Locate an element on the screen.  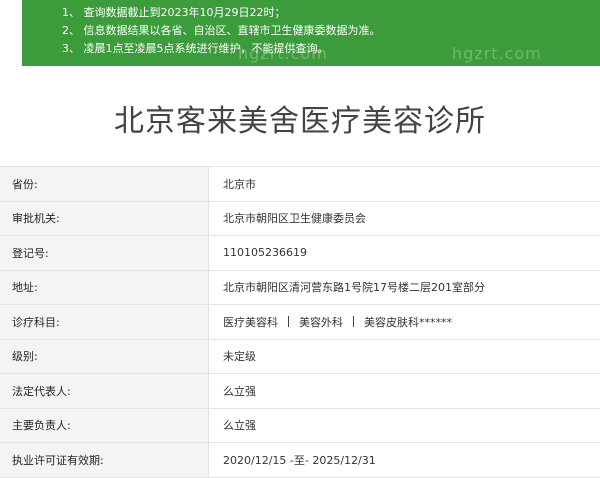
row-label: 省份: is located at coordinates (104, 184).